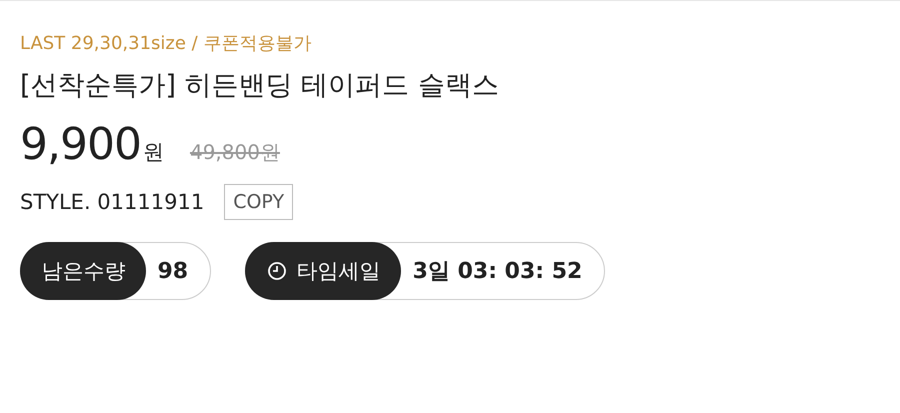 Image resolution: width=900 pixels, height=413 pixels. Describe the element at coordinates (112, 202) in the screenshot. I see `style-code: STYLE. 01111911` at that location.